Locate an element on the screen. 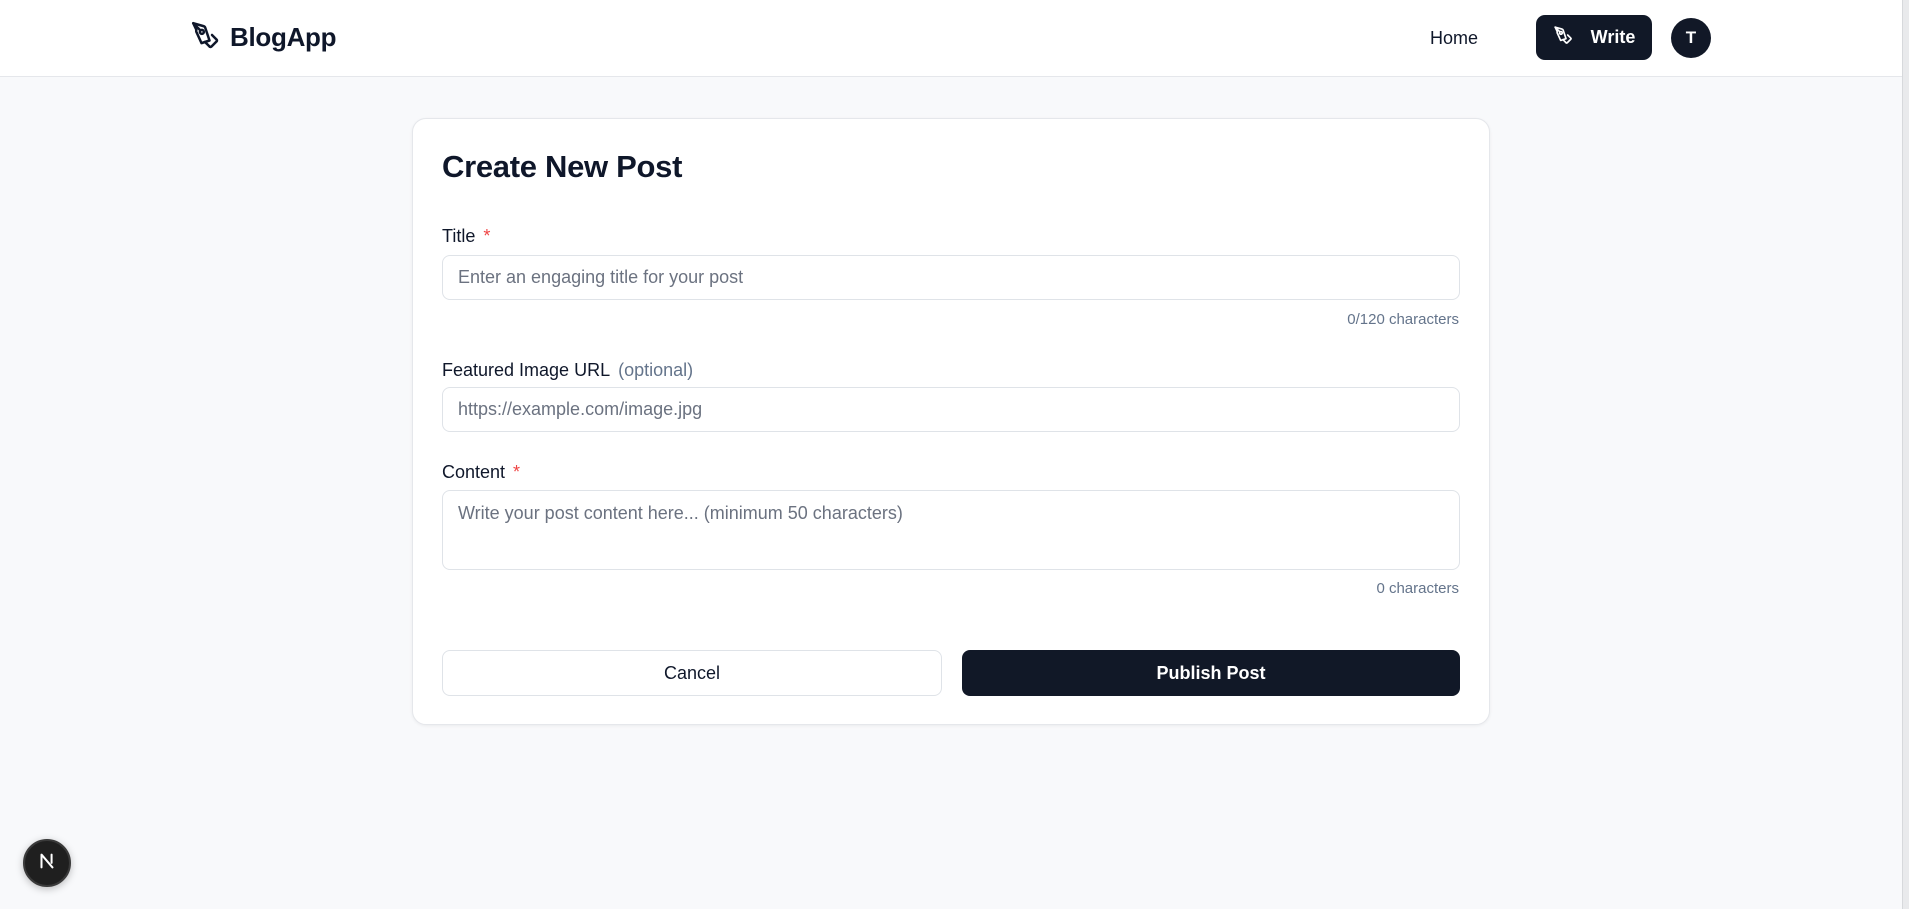 The height and width of the screenshot is (909, 1909). brand-logo-link: BlogApp is located at coordinates (263, 37).